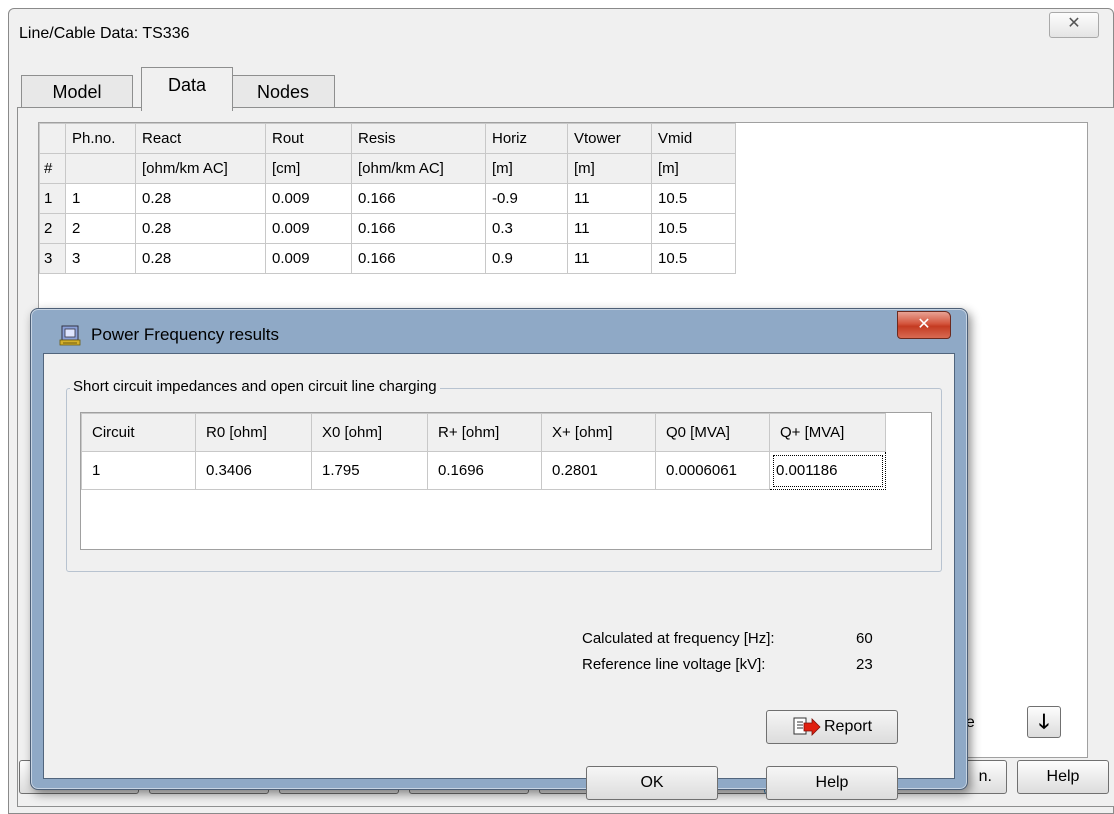 This screenshot has height=814, width=1114. Describe the element at coordinates (52, 228) in the screenshot. I see `row-number: 2` at that location.